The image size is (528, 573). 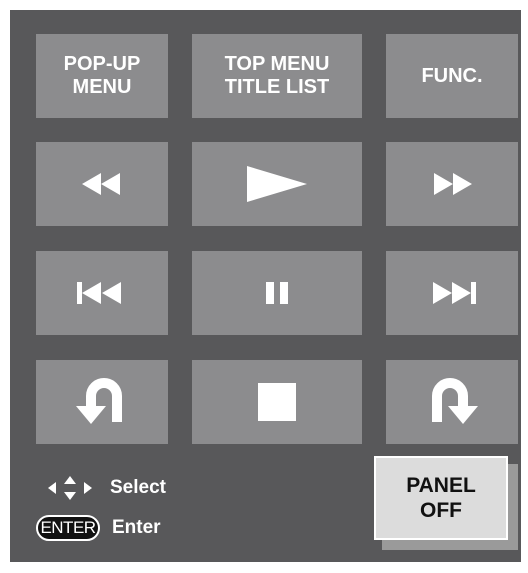 I want to click on skip-ahead-button, so click(x=452, y=402).